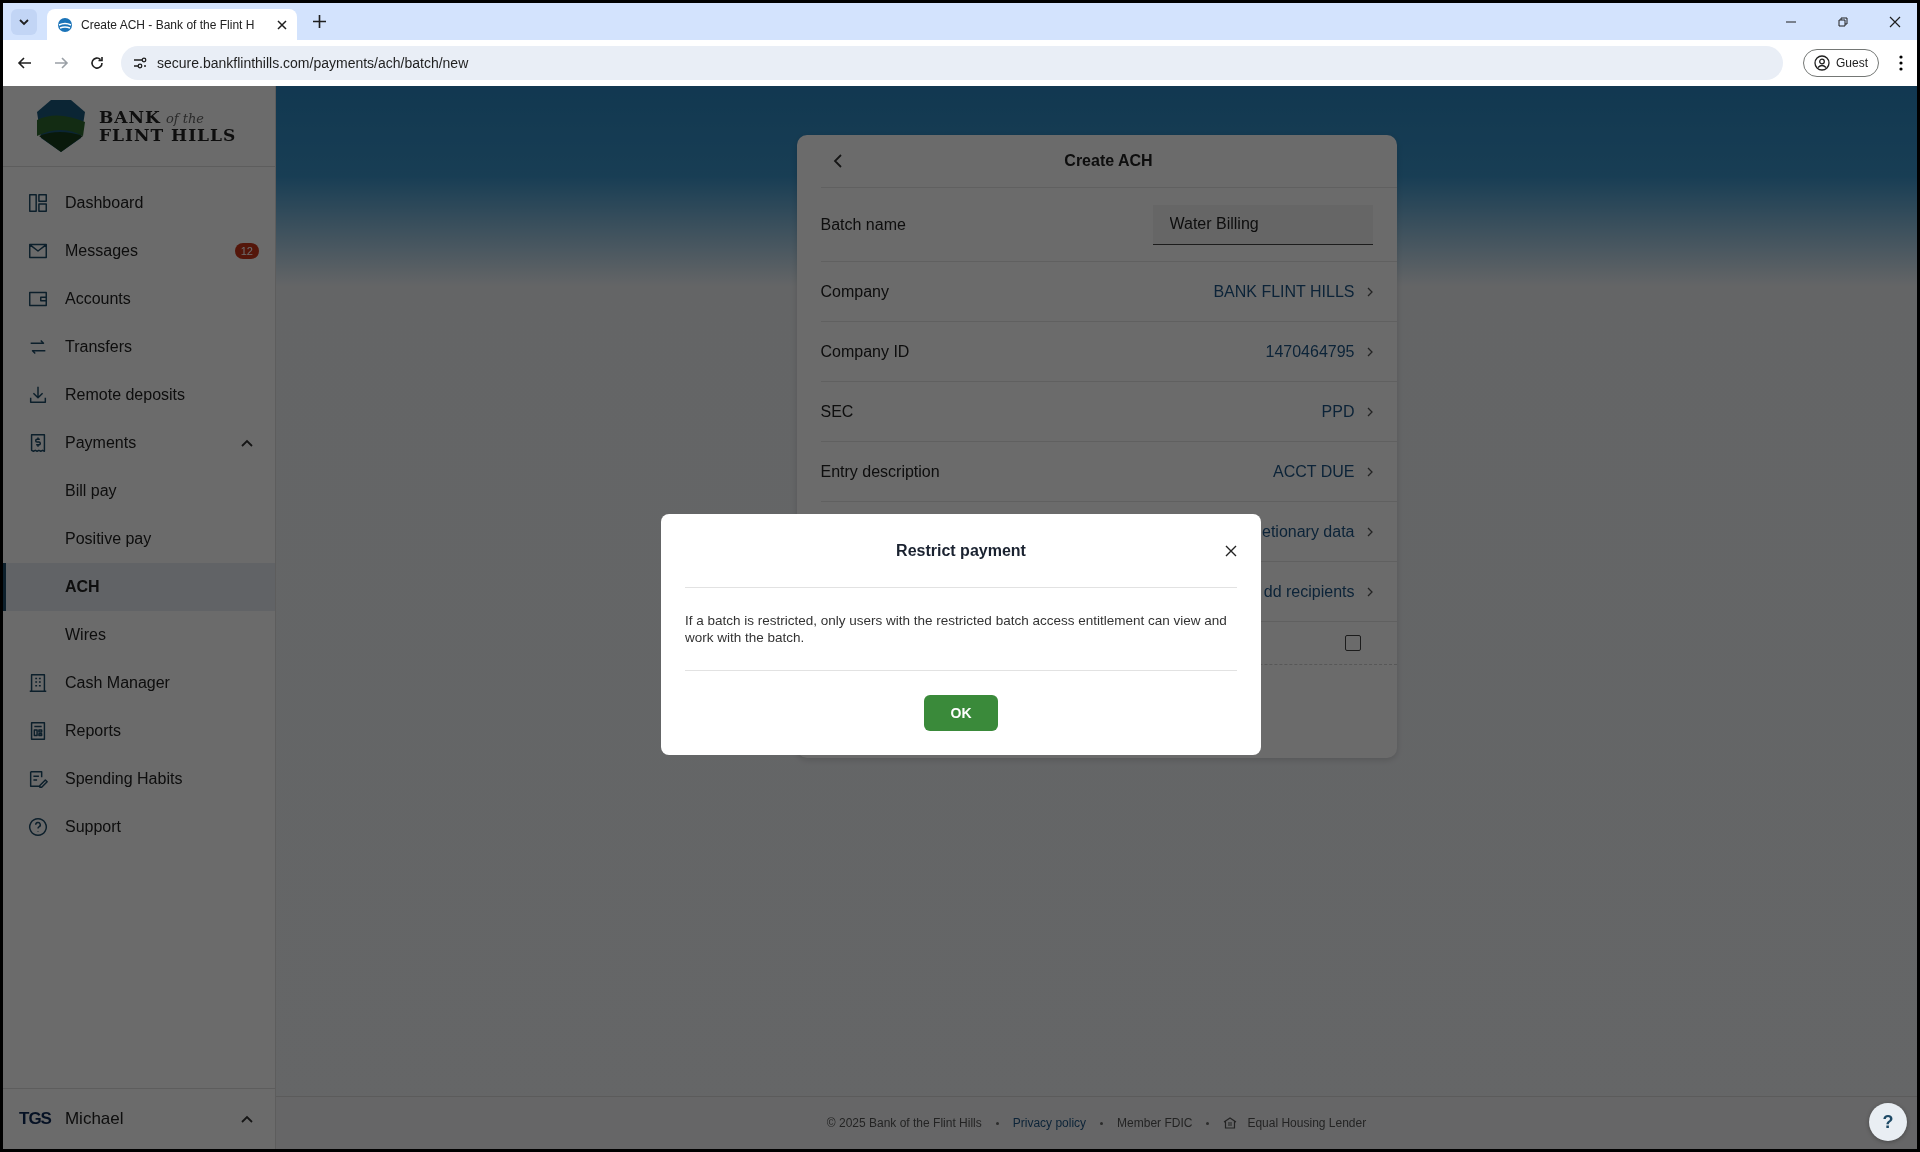 Image resolution: width=1920 pixels, height=1152 pixels. Describe the element at coordinates (1307, 1123) in the screenshot. I see `equal-housing-text: Equal Housing Lender` at that location.